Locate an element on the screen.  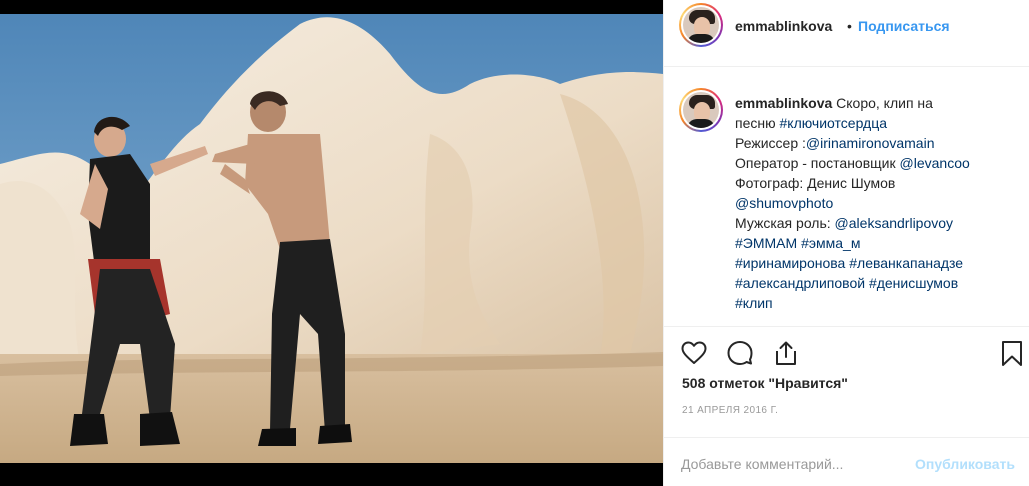
likes-count: 508 отметок "Нравится" is located at coordinates (765, 383).